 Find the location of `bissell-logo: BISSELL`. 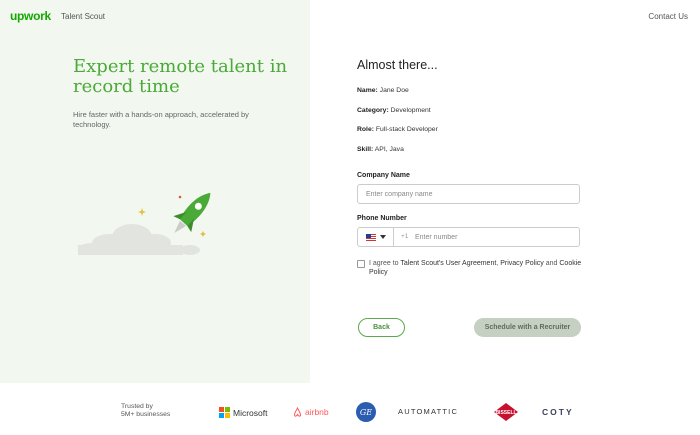

bissell-logo: BISSELL is located at coordinates (506, 412).